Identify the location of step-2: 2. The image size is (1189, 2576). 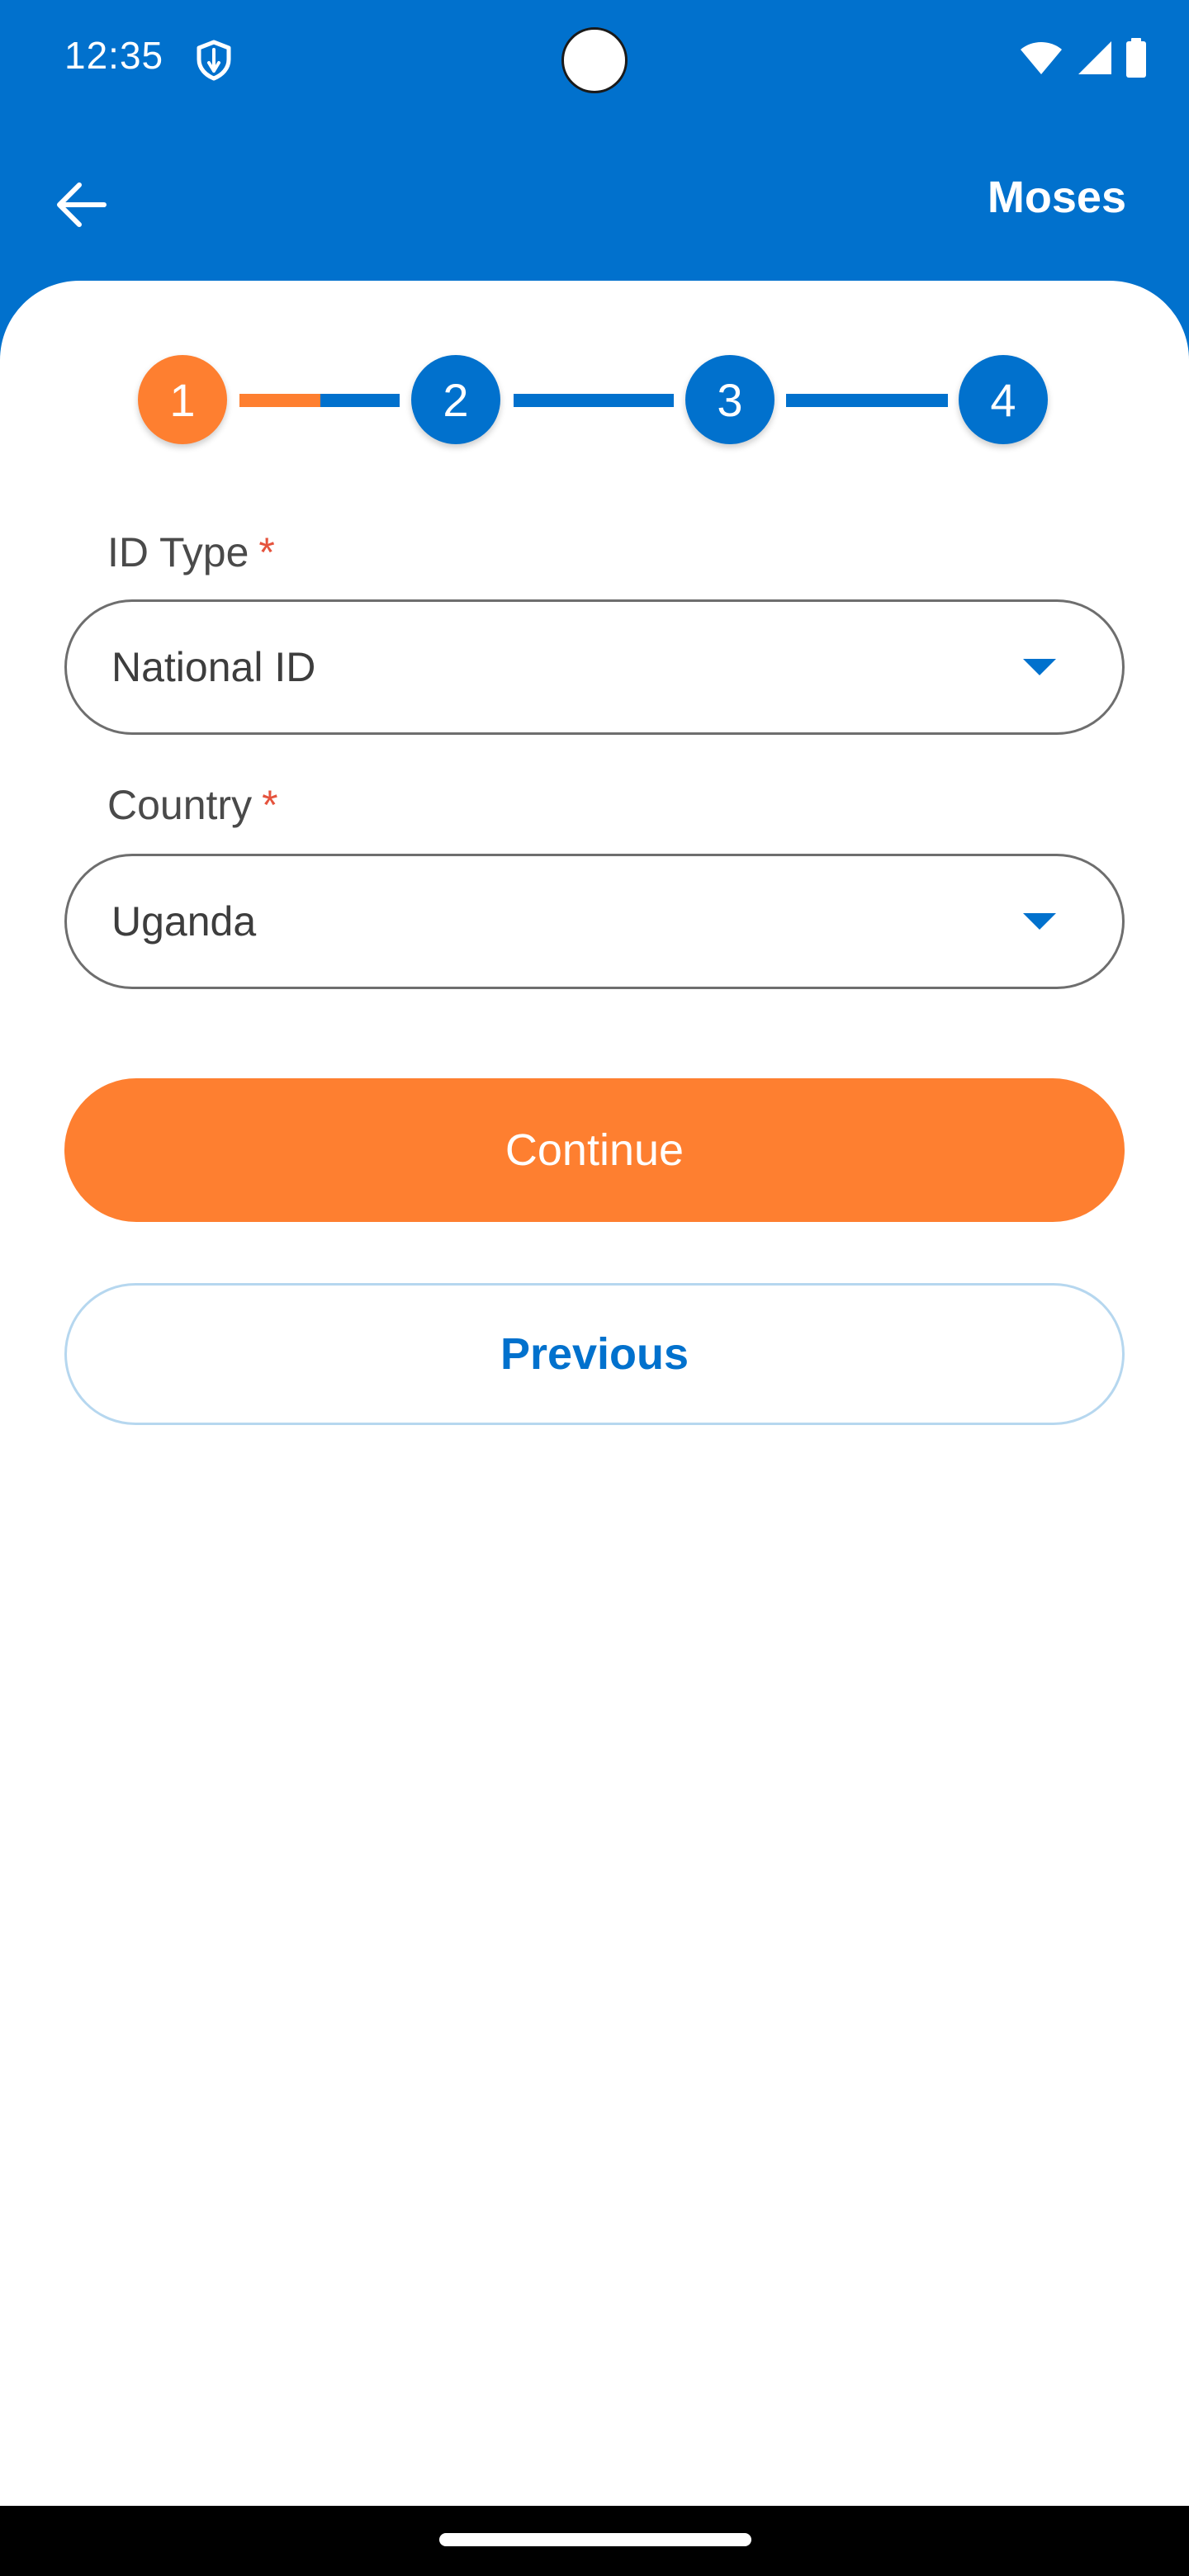
(455, 399).